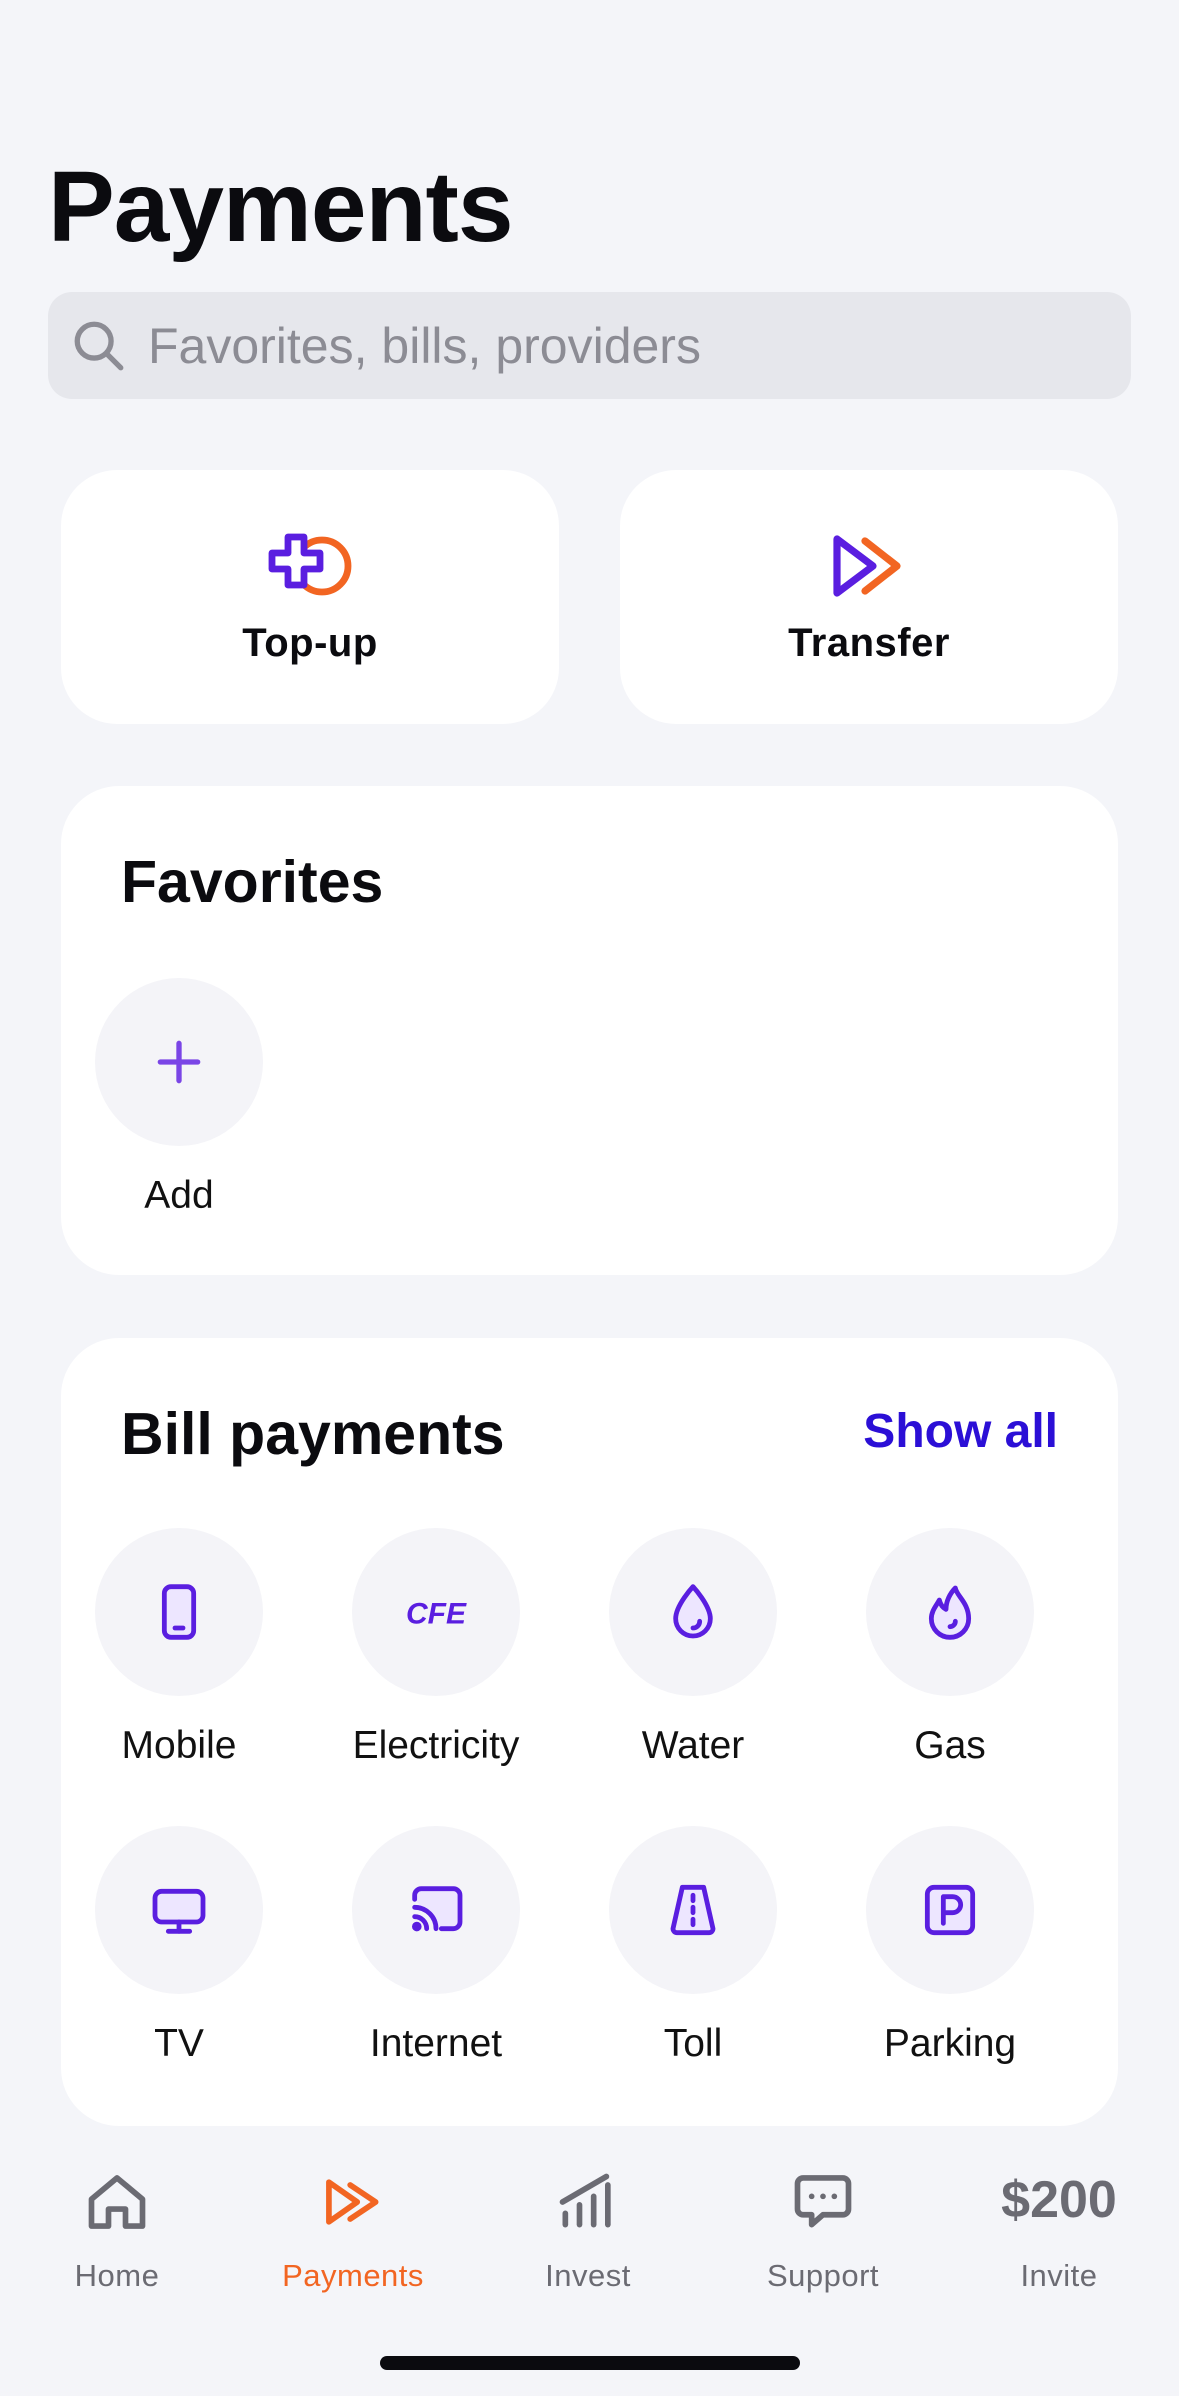 This screenshot has width=1179, height=2396. What do you see at coordinates (823, 2229) in the screenshot?
I see `tab-support: Support` at bounding box center [823, 2229].